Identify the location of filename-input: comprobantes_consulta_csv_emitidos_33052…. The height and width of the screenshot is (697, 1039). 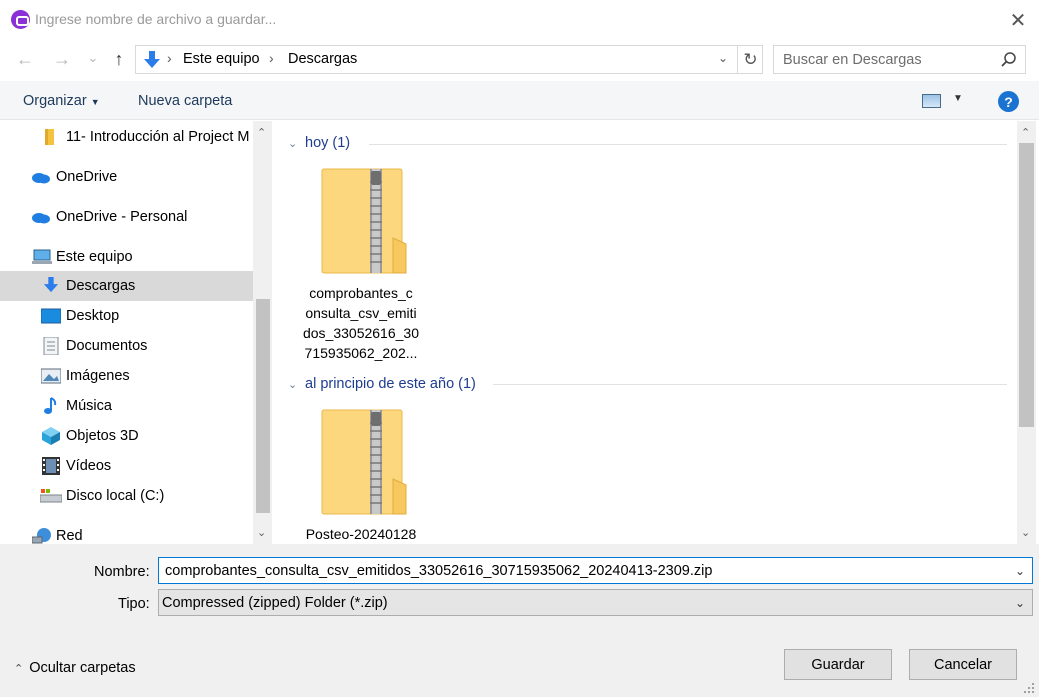
(595, 570).